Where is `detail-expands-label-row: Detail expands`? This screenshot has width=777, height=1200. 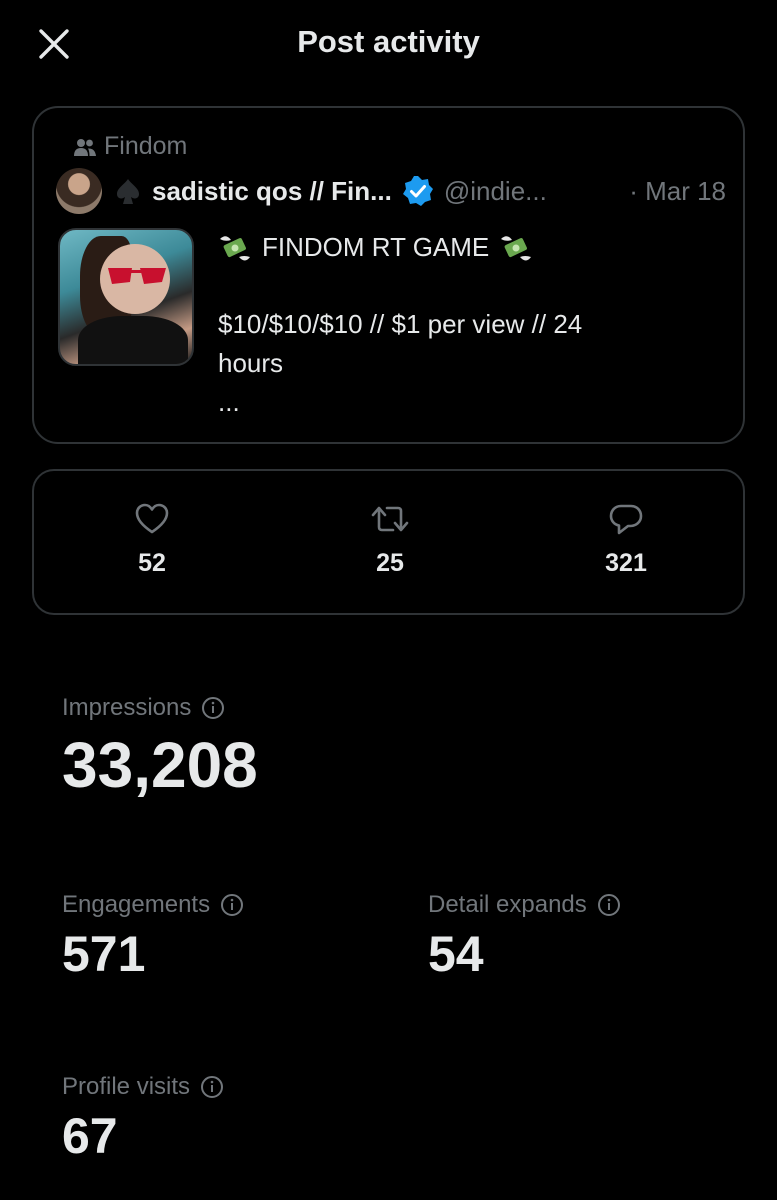 detail-expands-label-row: Detail expands is located at coordinates (524, 905).